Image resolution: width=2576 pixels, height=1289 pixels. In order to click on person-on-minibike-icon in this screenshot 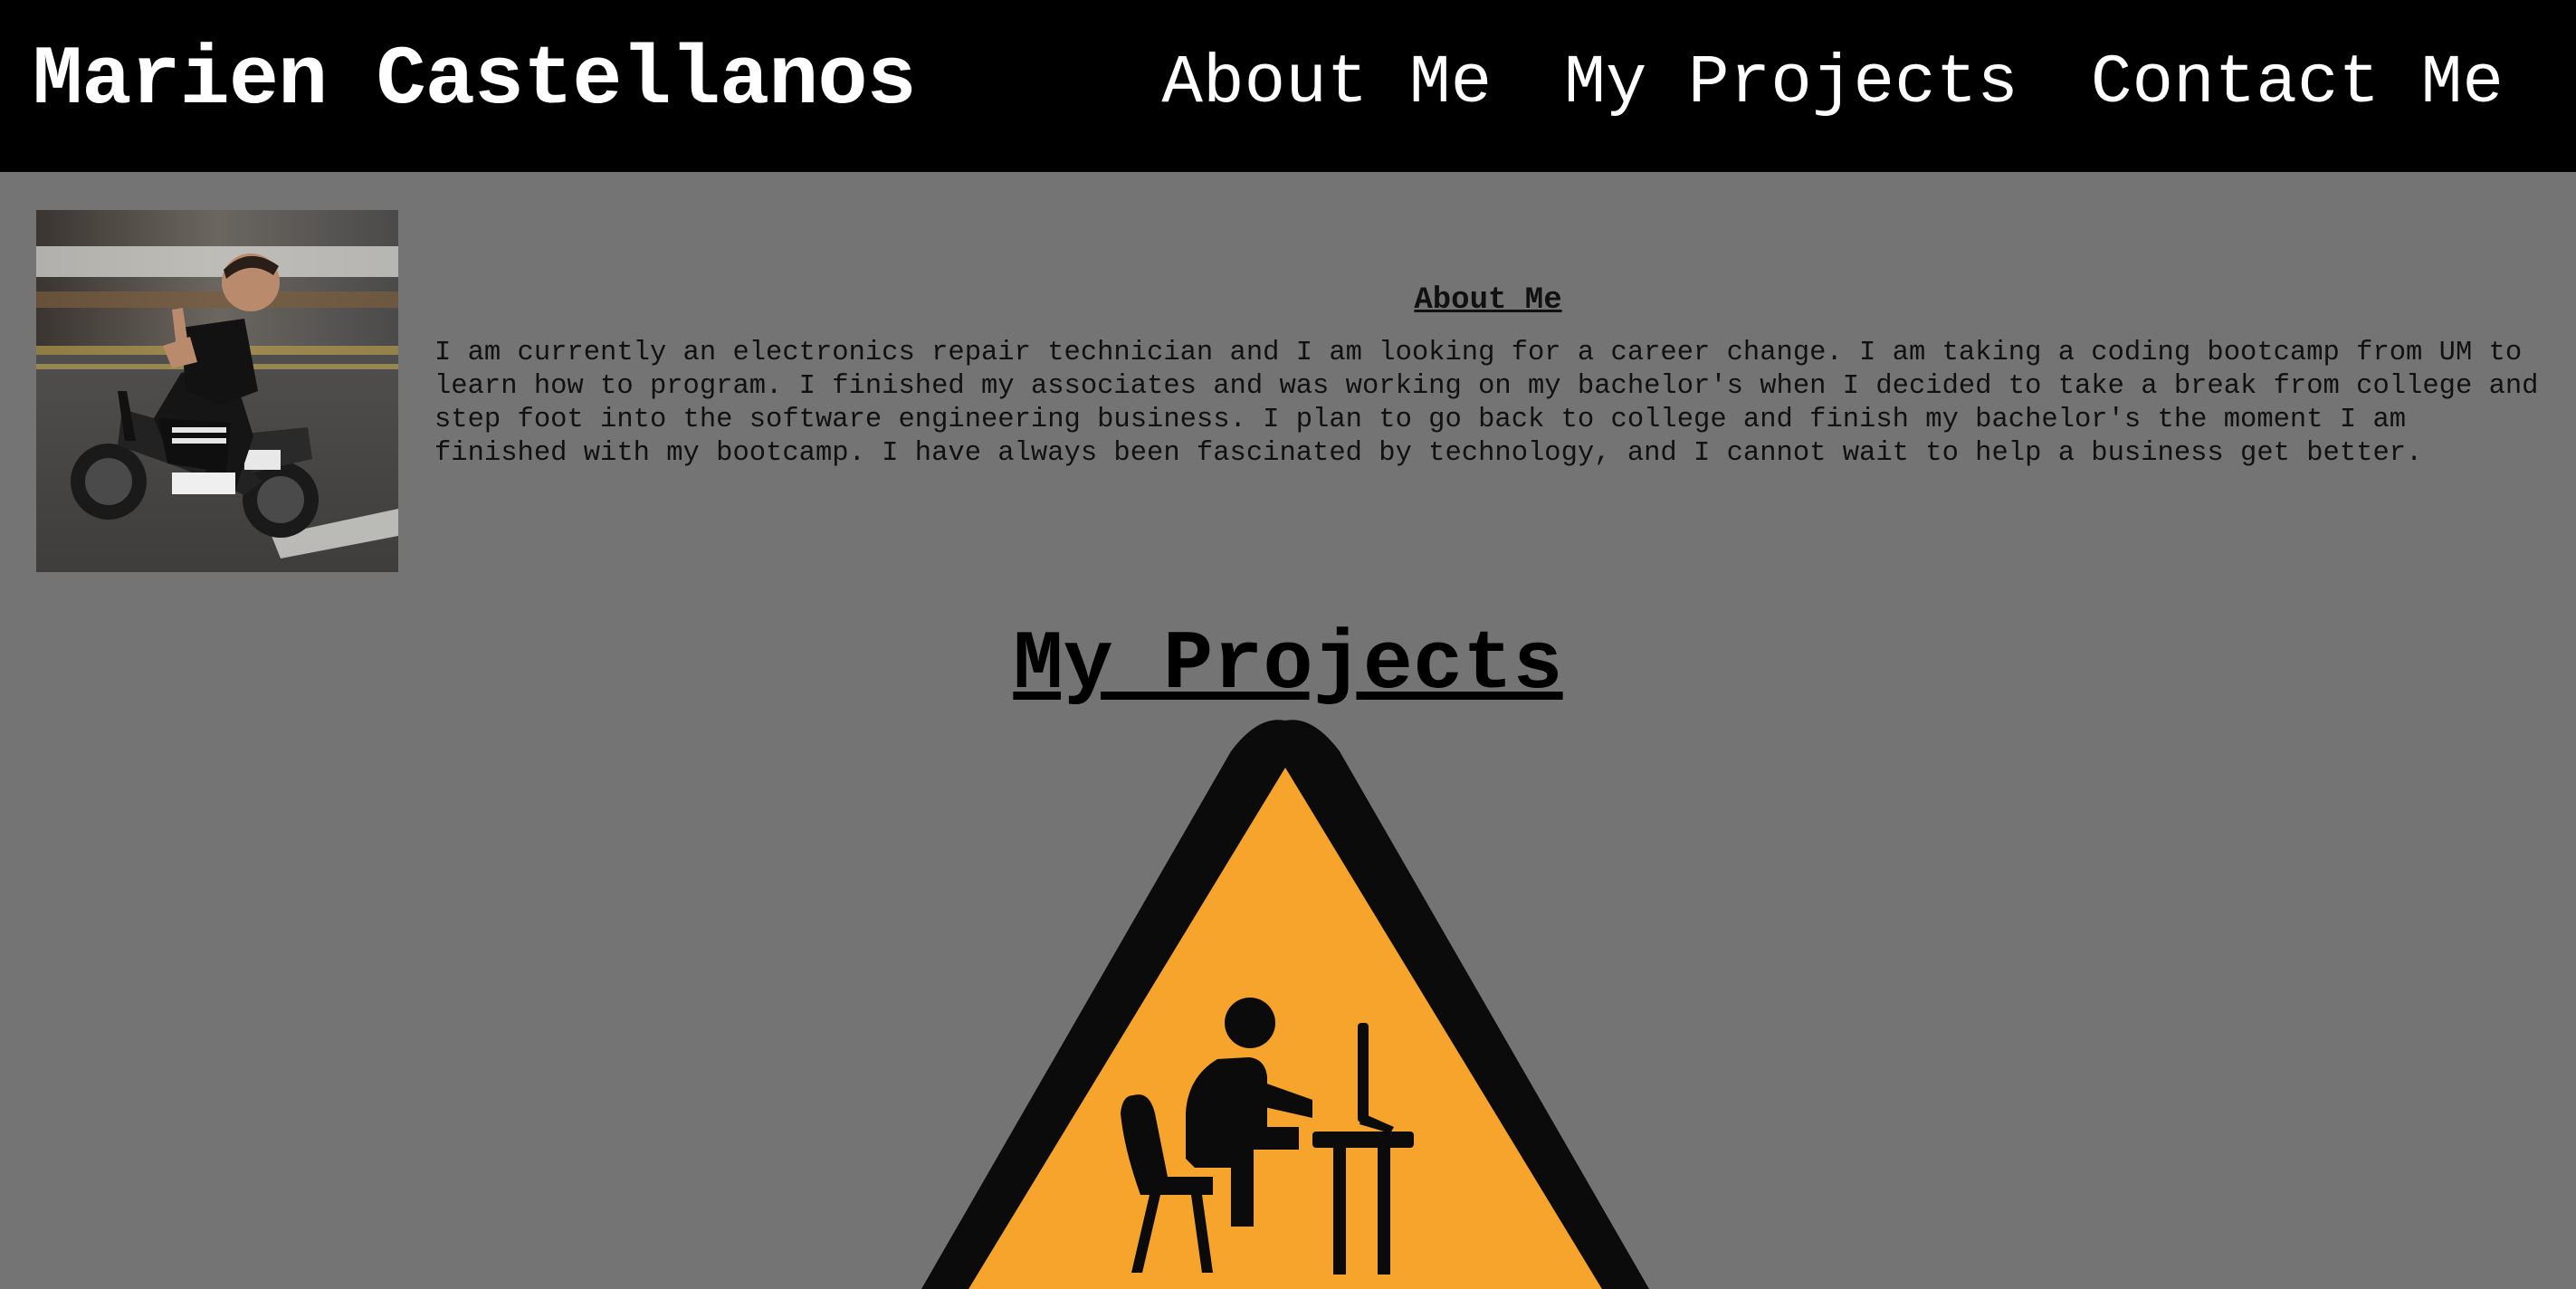, I will do `click(217, 391)`.